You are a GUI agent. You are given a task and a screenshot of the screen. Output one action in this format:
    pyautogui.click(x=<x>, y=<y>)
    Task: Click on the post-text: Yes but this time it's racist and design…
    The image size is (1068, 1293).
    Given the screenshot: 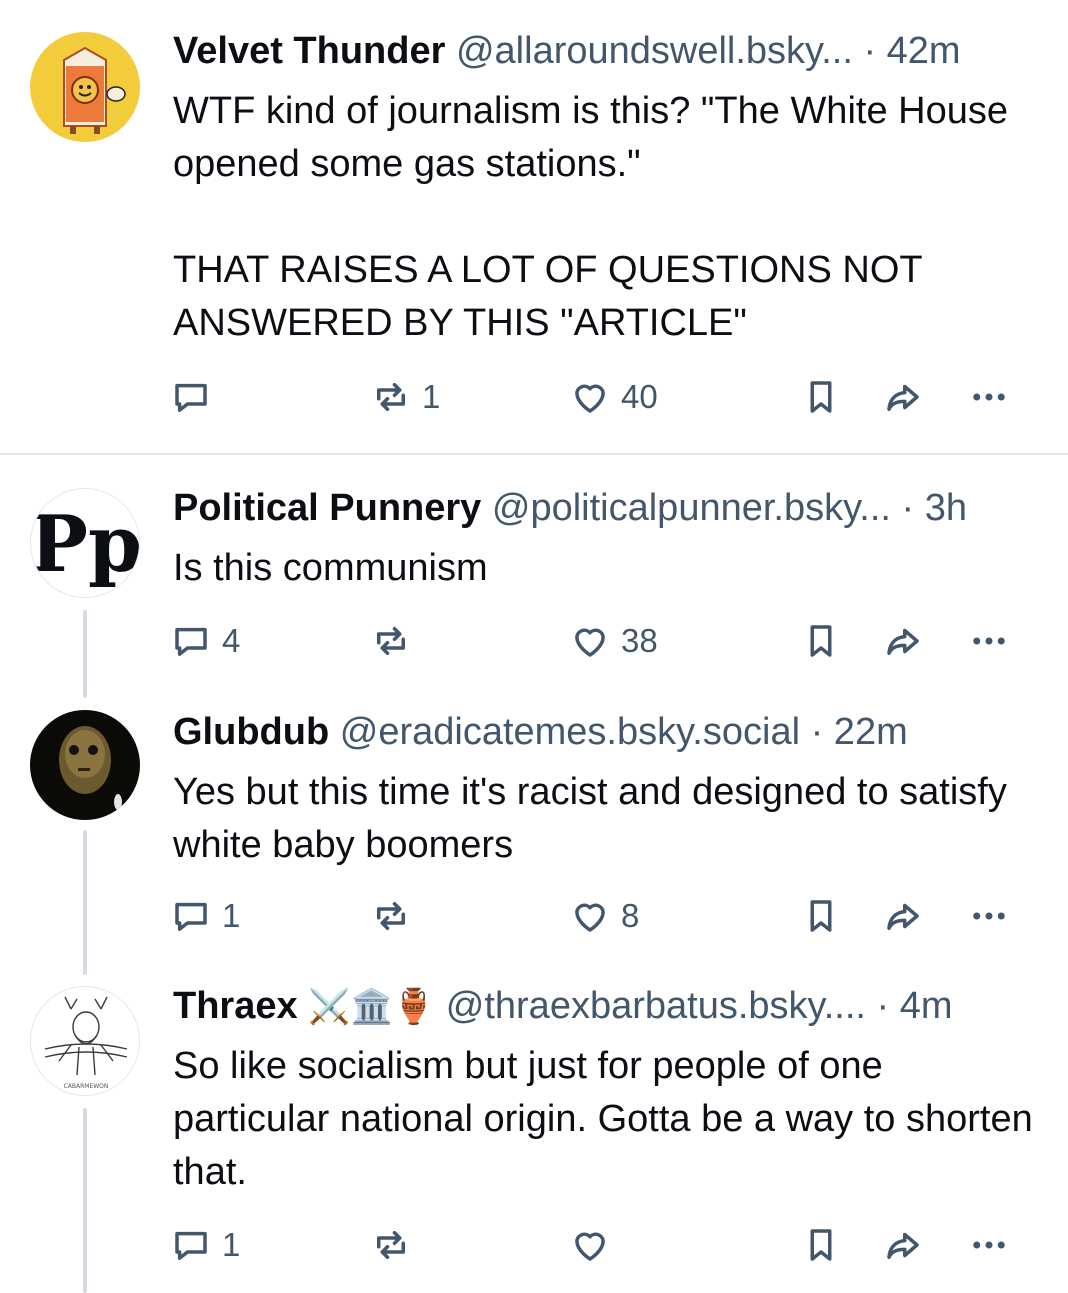 What is the action you would take?
    pyautogui.click(x=590, y=818)
    